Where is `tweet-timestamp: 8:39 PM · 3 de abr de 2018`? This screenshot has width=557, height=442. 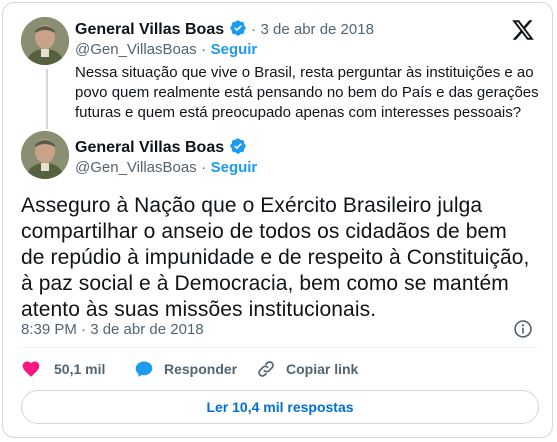 tweet-timestamp: 8:39 PM · 3 de abr de 2018 is located at coordinates (112, 329).